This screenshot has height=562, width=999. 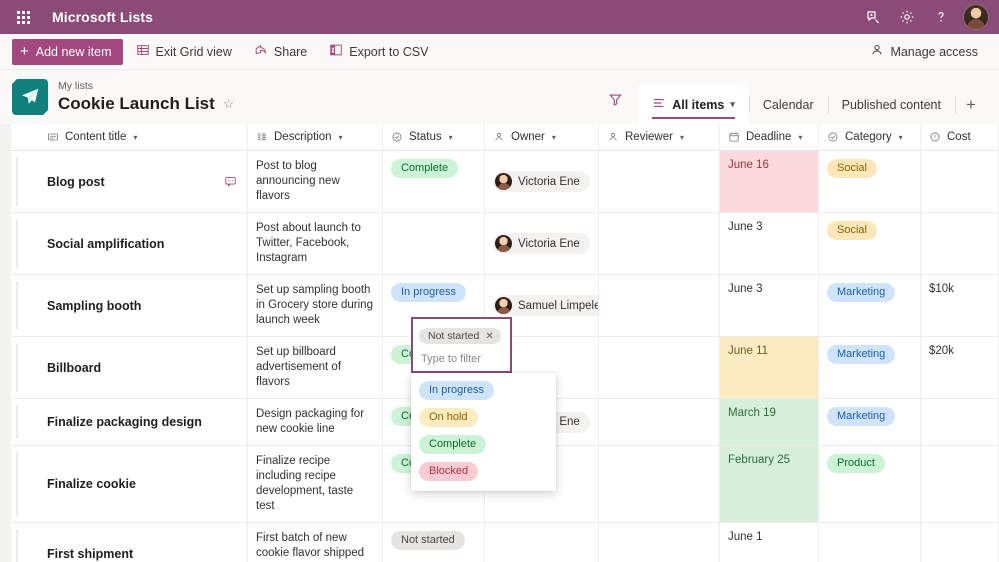 What do you see at coordinates (769, 542) in the screenshot?
I see `cell-deadline: June 1` at bounding box center [769, 542].